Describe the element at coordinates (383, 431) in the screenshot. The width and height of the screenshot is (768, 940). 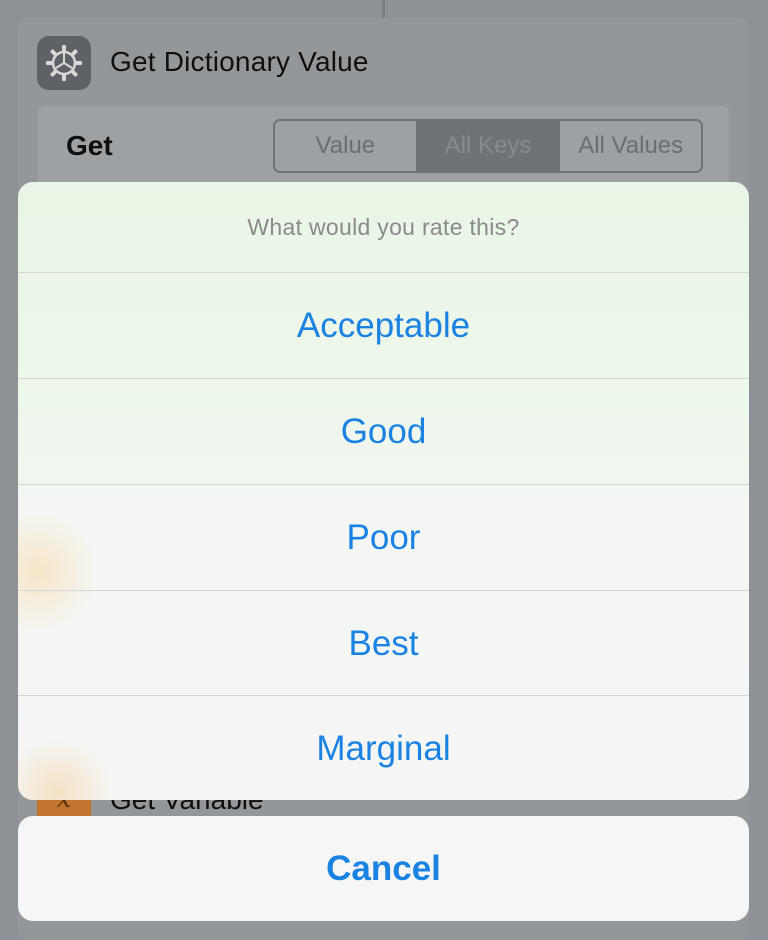
I see `option-good: Good` at that location.